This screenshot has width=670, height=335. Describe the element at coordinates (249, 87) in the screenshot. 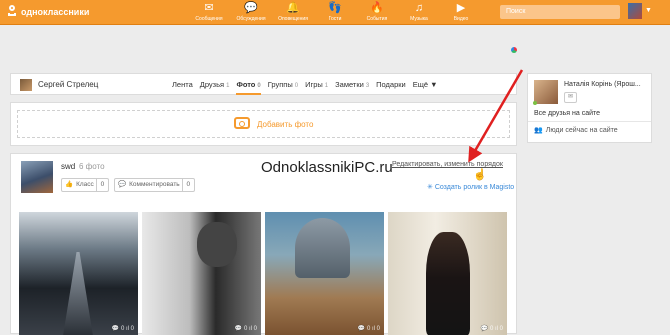

I see `tab-photos: Фото 0` at that location.